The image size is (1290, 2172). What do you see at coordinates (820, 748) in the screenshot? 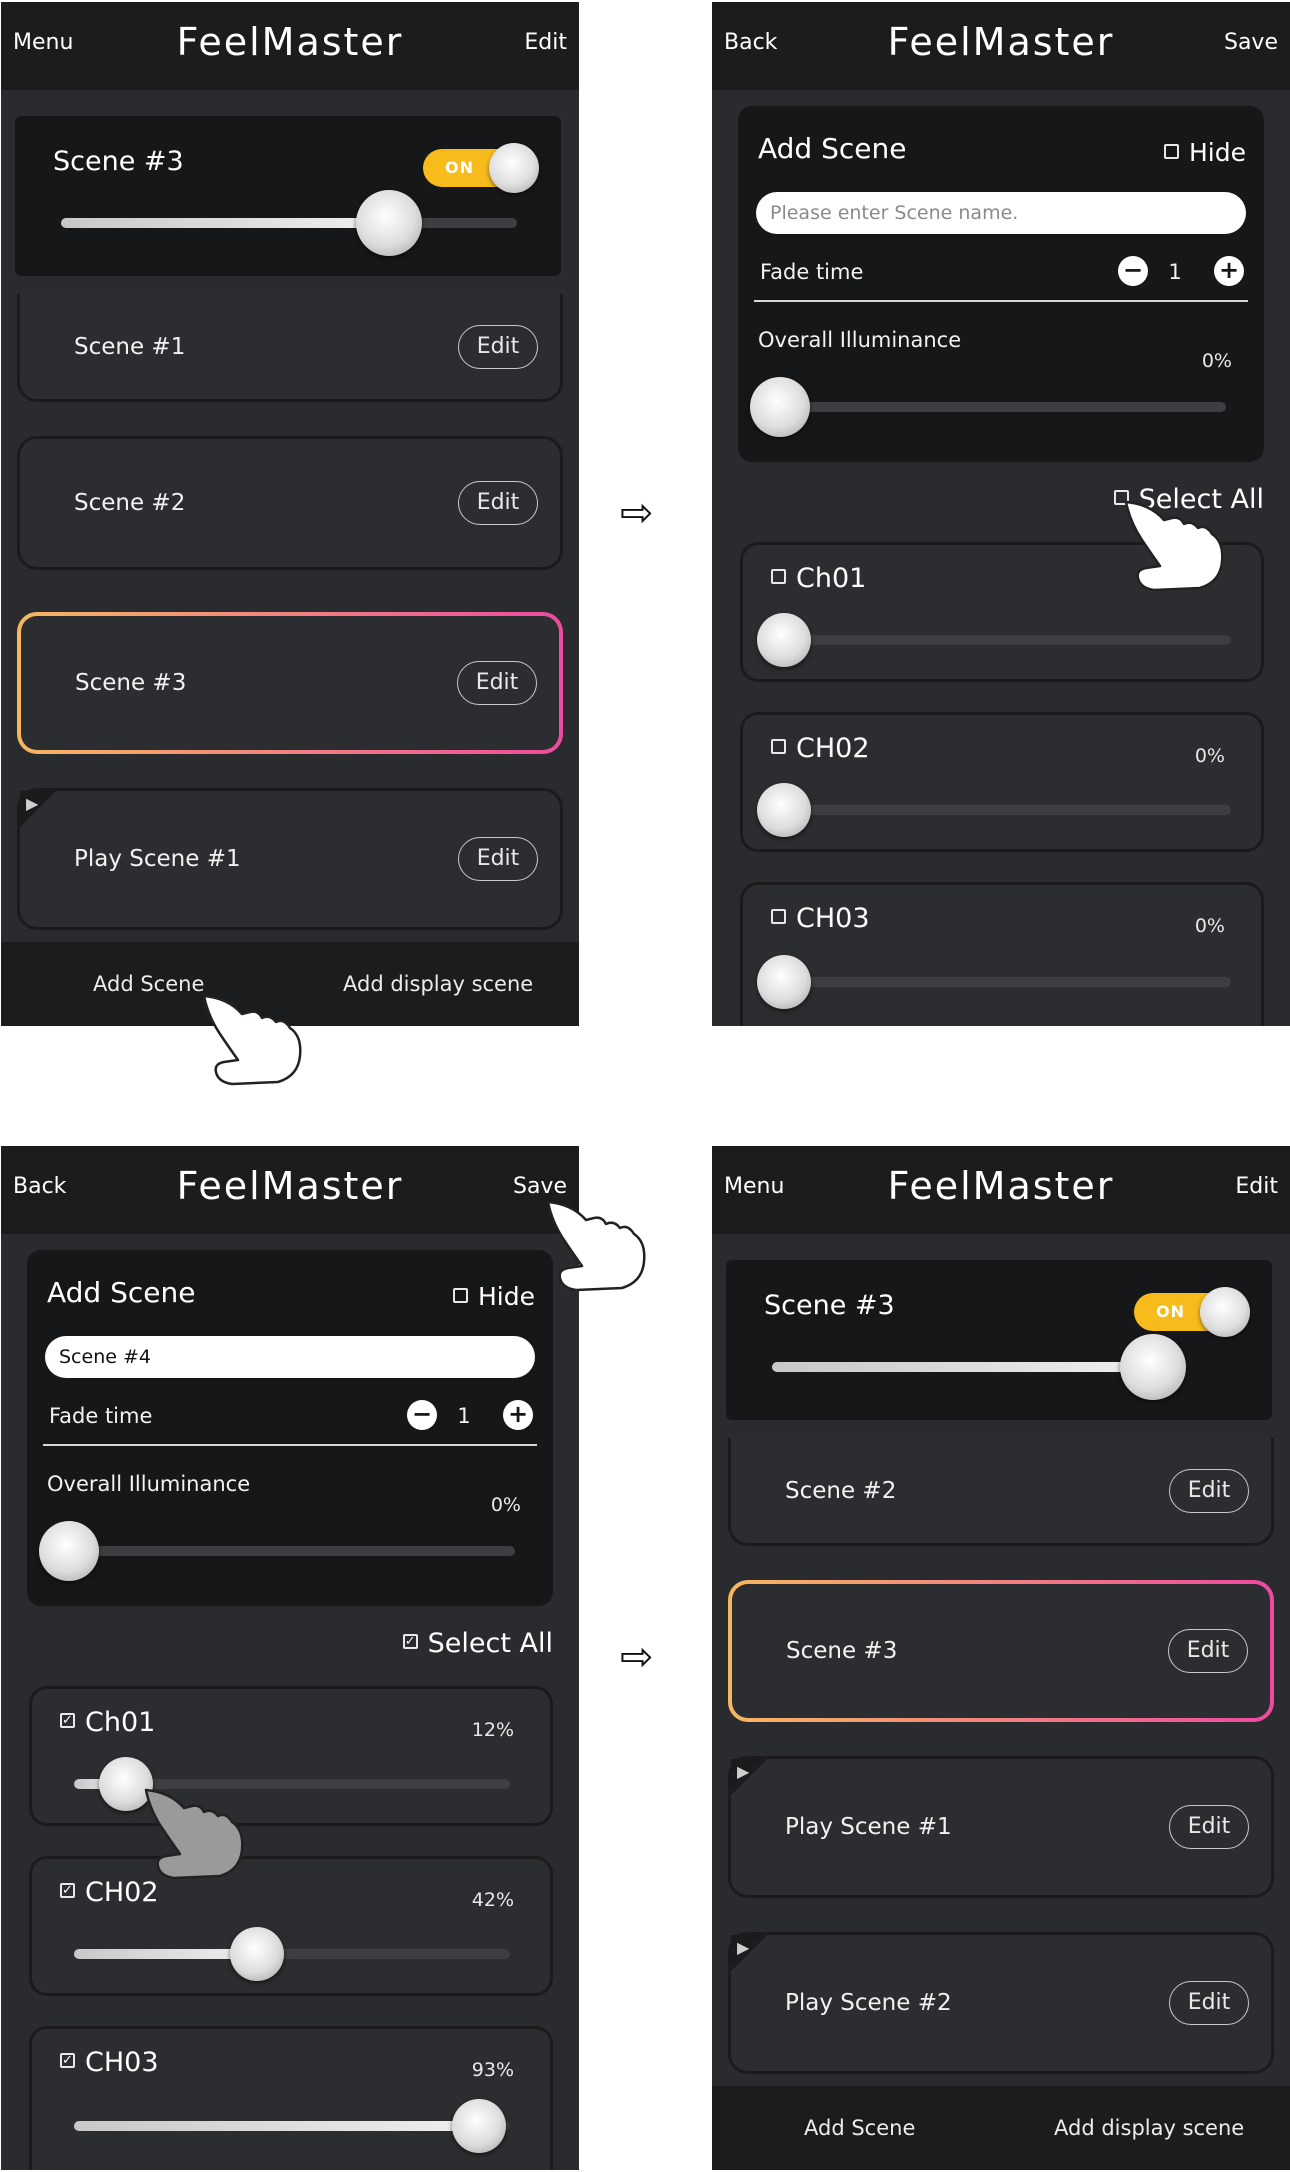
I see `channel-checkbox: CH02` at bounding box center [820, 748].